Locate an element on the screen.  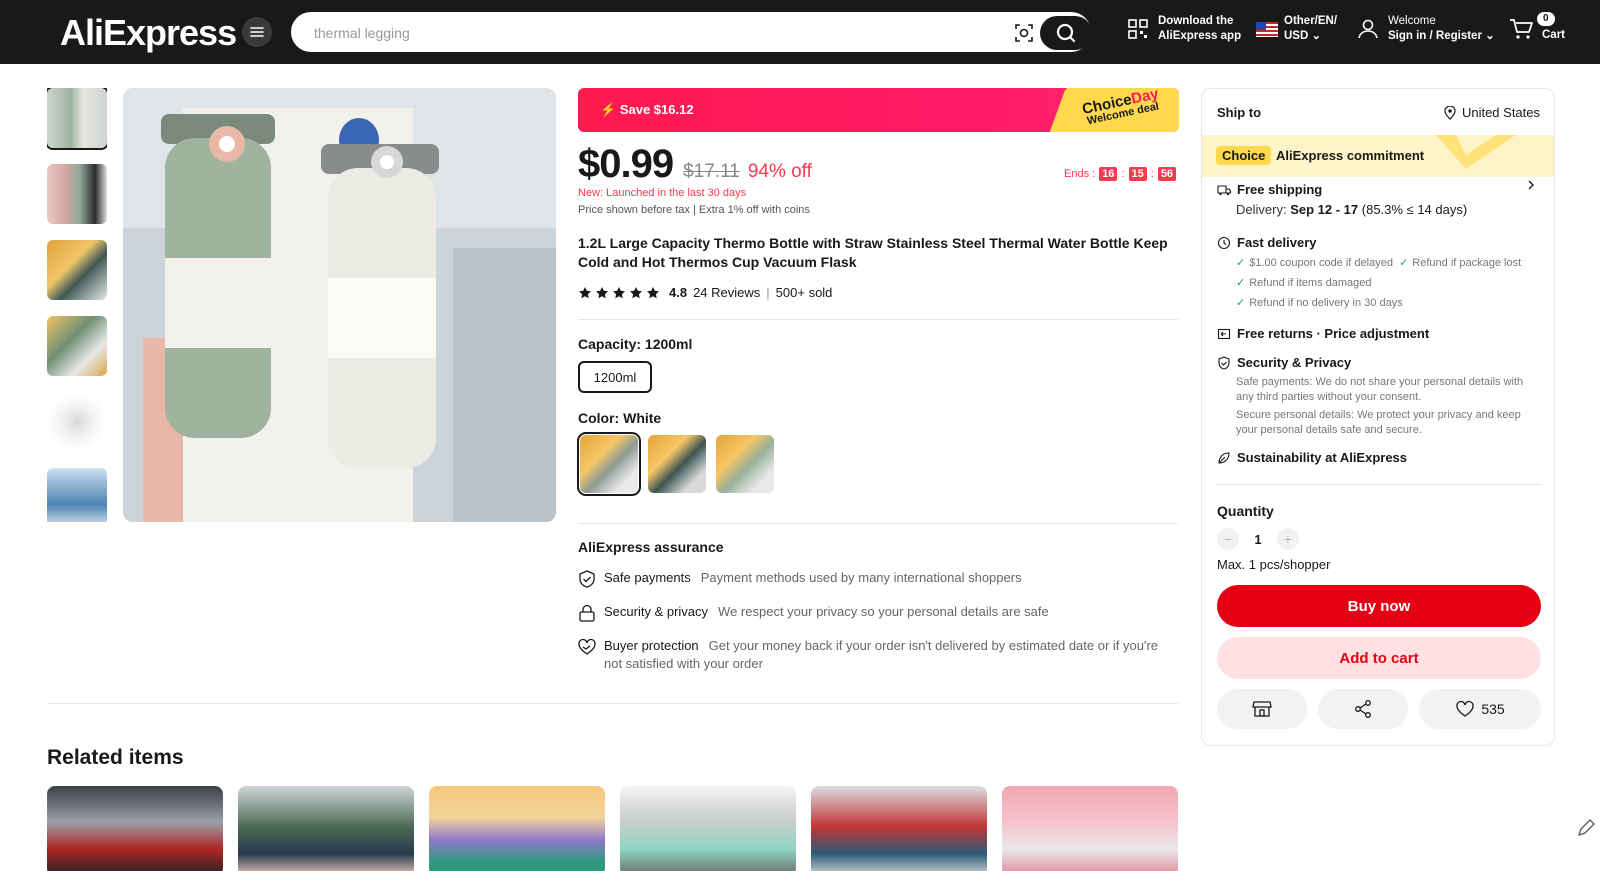
store-icon is located at coordinates (1262, 709).